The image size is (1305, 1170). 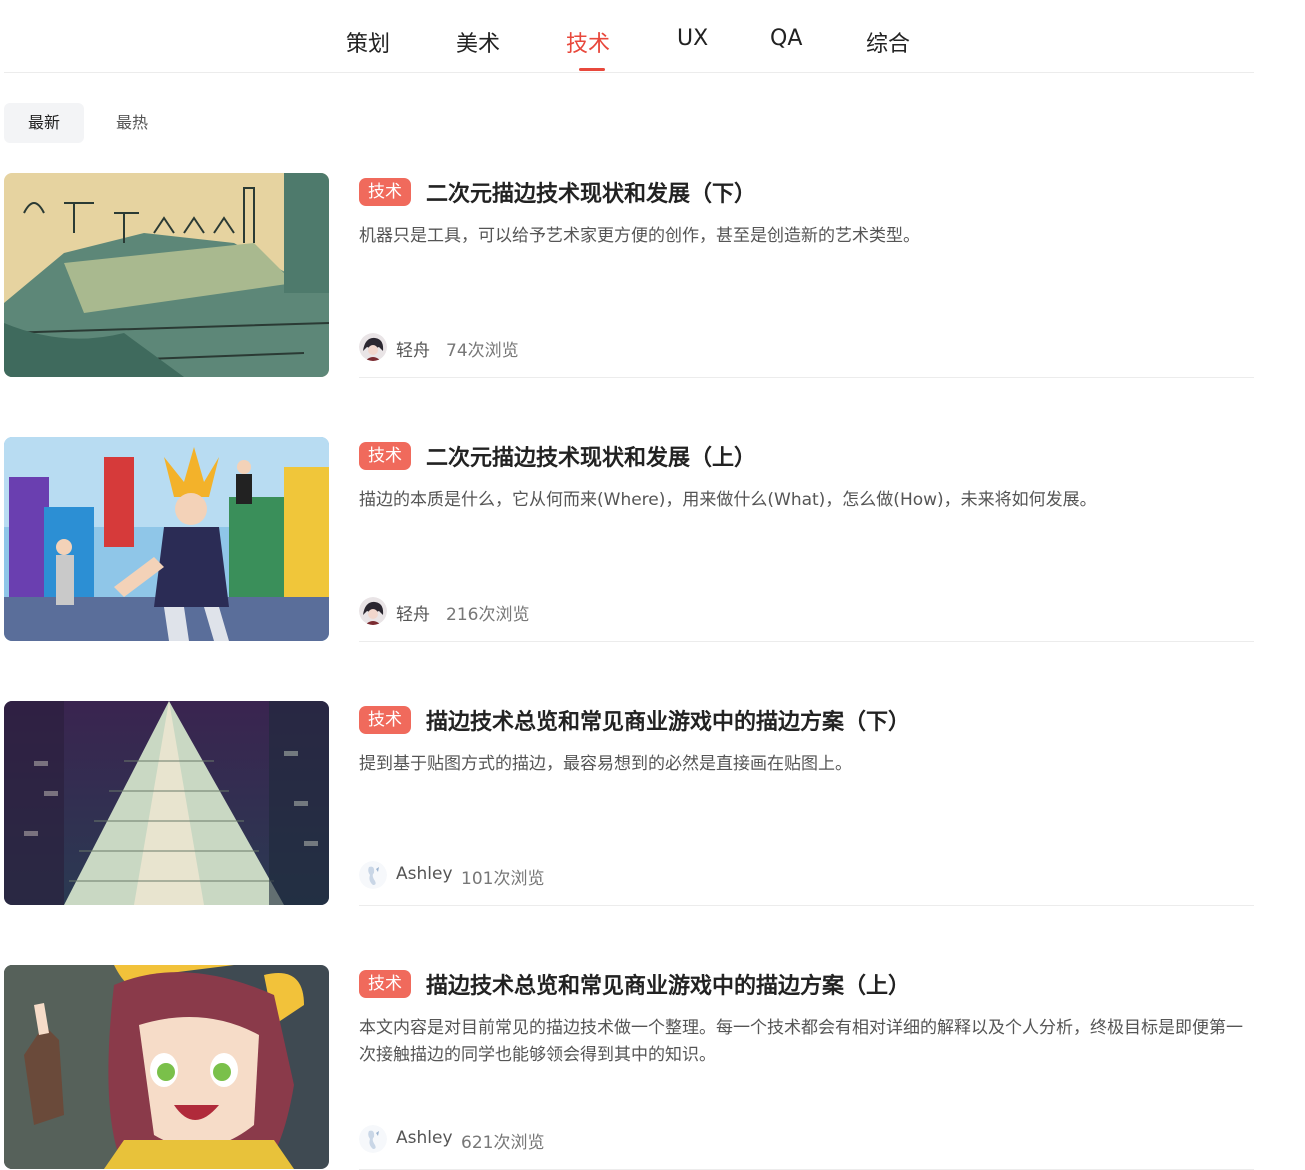 What do you see at coordinates (482, 351) in the screenshot?
I see `view-count: 74次浏览` at bounding box center [482, 351].